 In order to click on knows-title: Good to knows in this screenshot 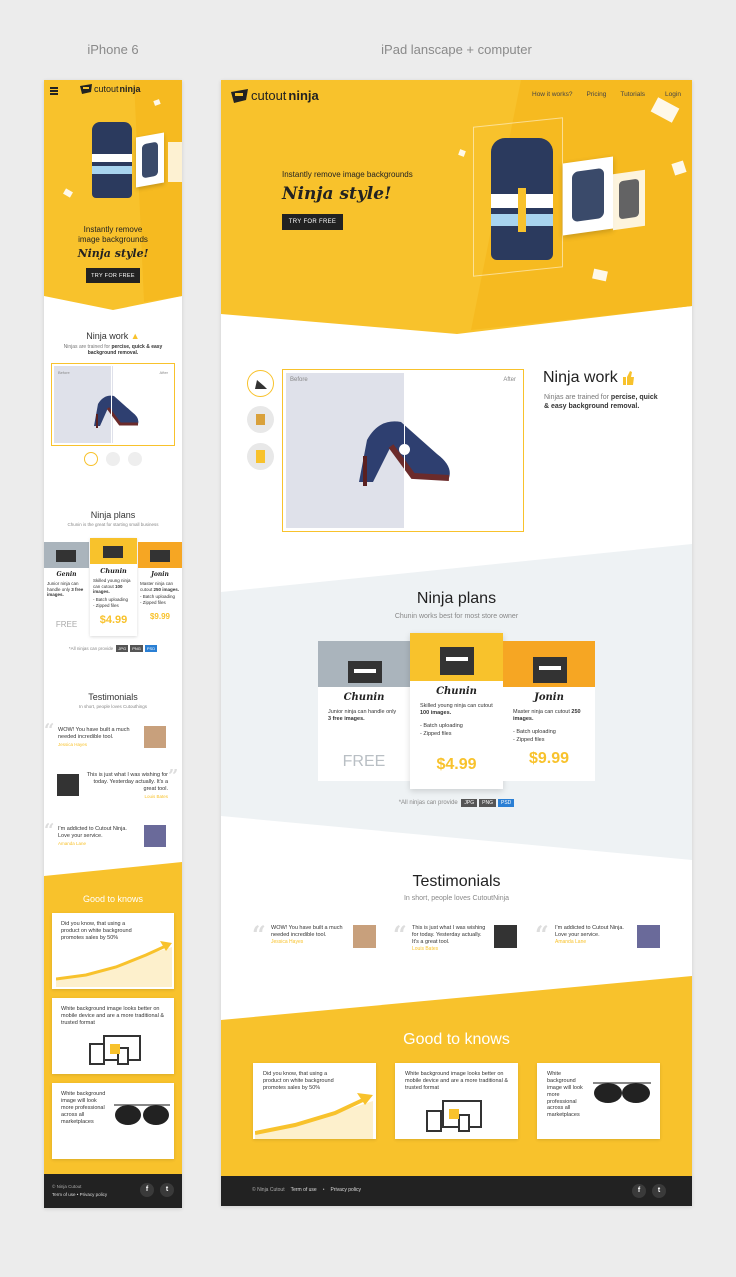, I will do `click(113, 899)`.